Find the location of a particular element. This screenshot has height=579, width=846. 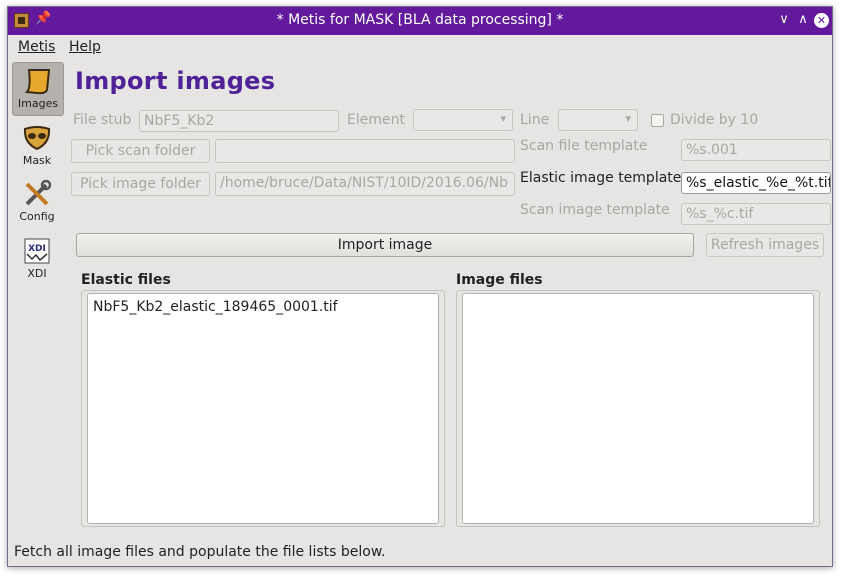

pick-image-folder-button: Pick image folder is located at coordinates (140, 184).